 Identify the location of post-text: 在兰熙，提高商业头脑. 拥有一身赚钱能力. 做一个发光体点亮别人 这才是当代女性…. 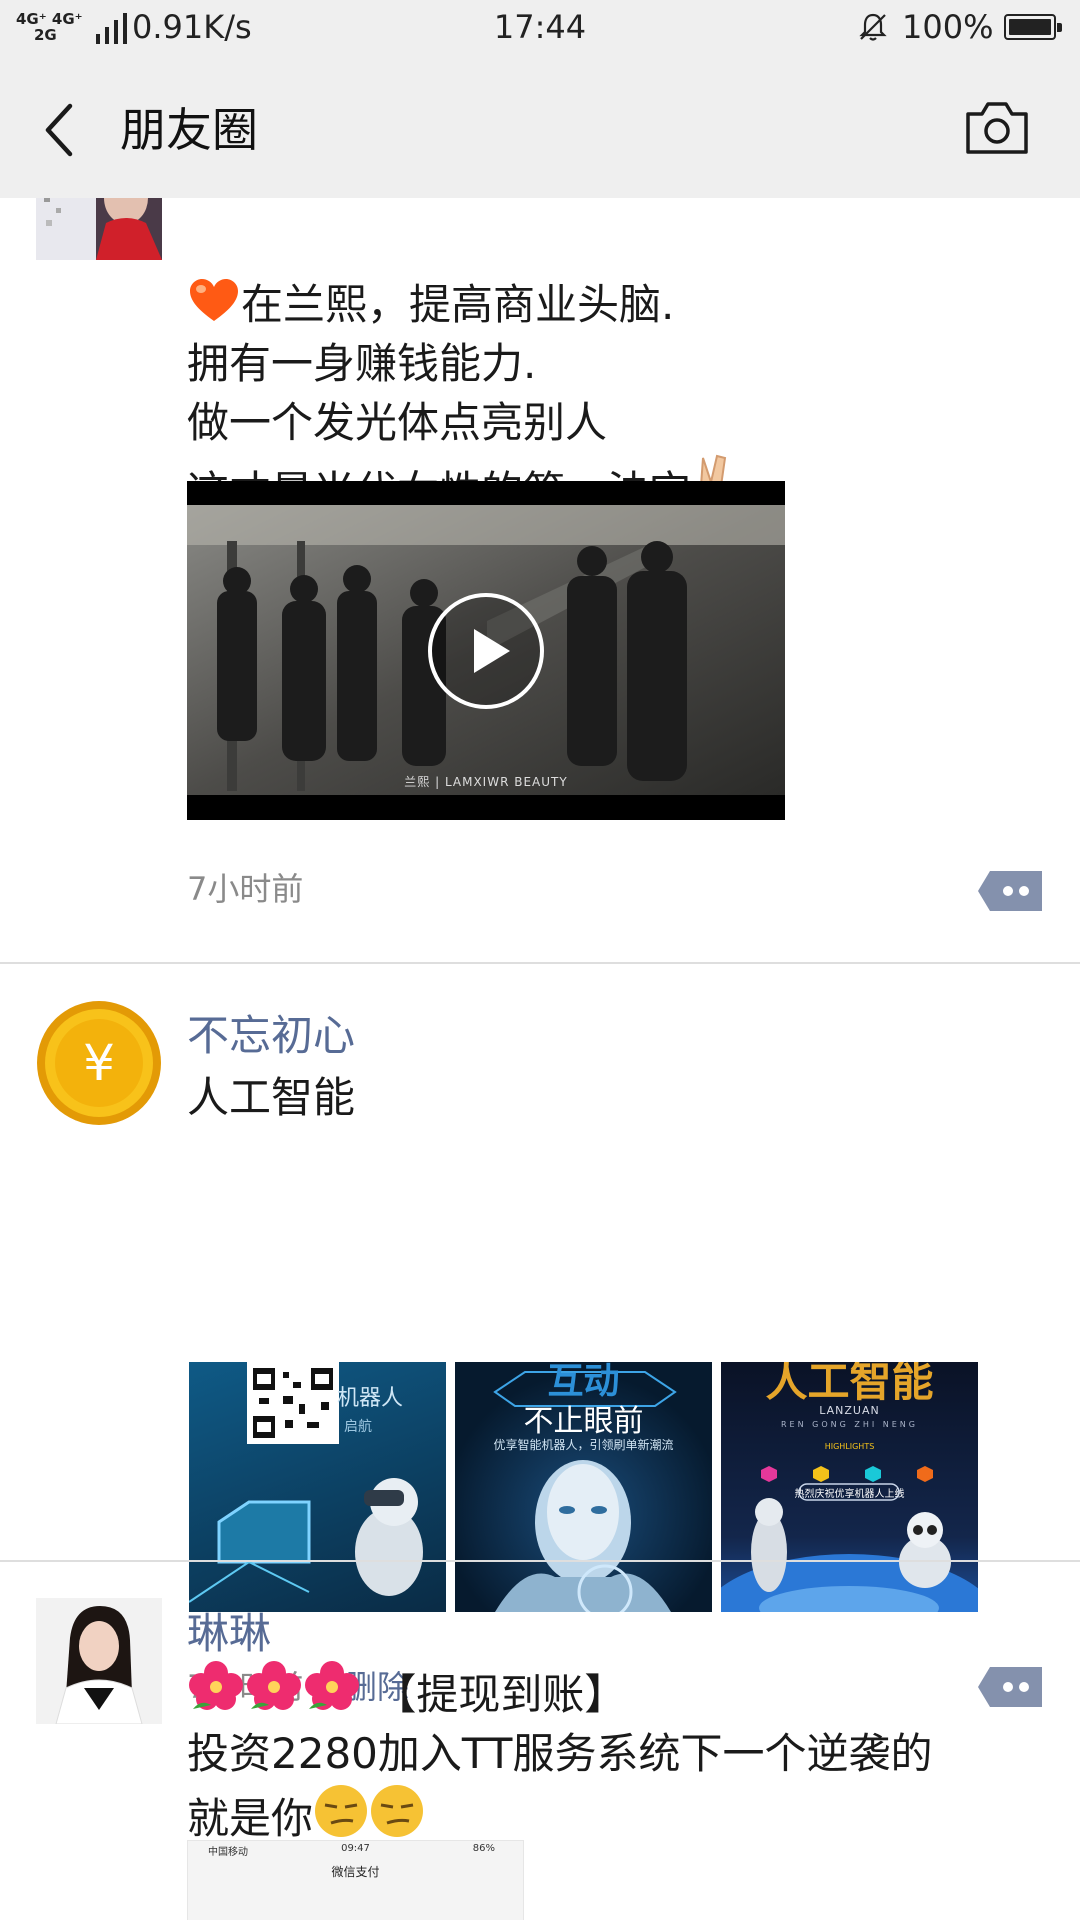
(612, 368).